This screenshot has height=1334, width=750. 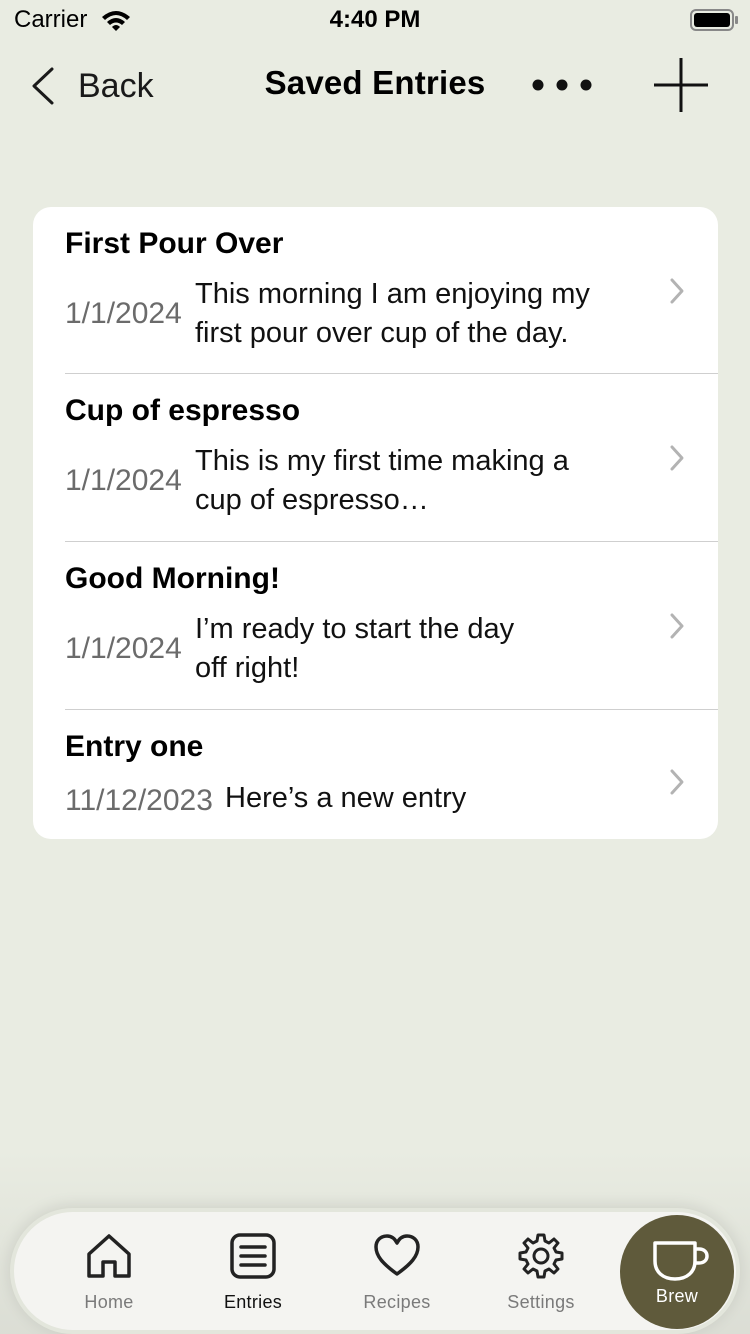 I want to click on brew-button: Brew, so click(x=677, y=1272).